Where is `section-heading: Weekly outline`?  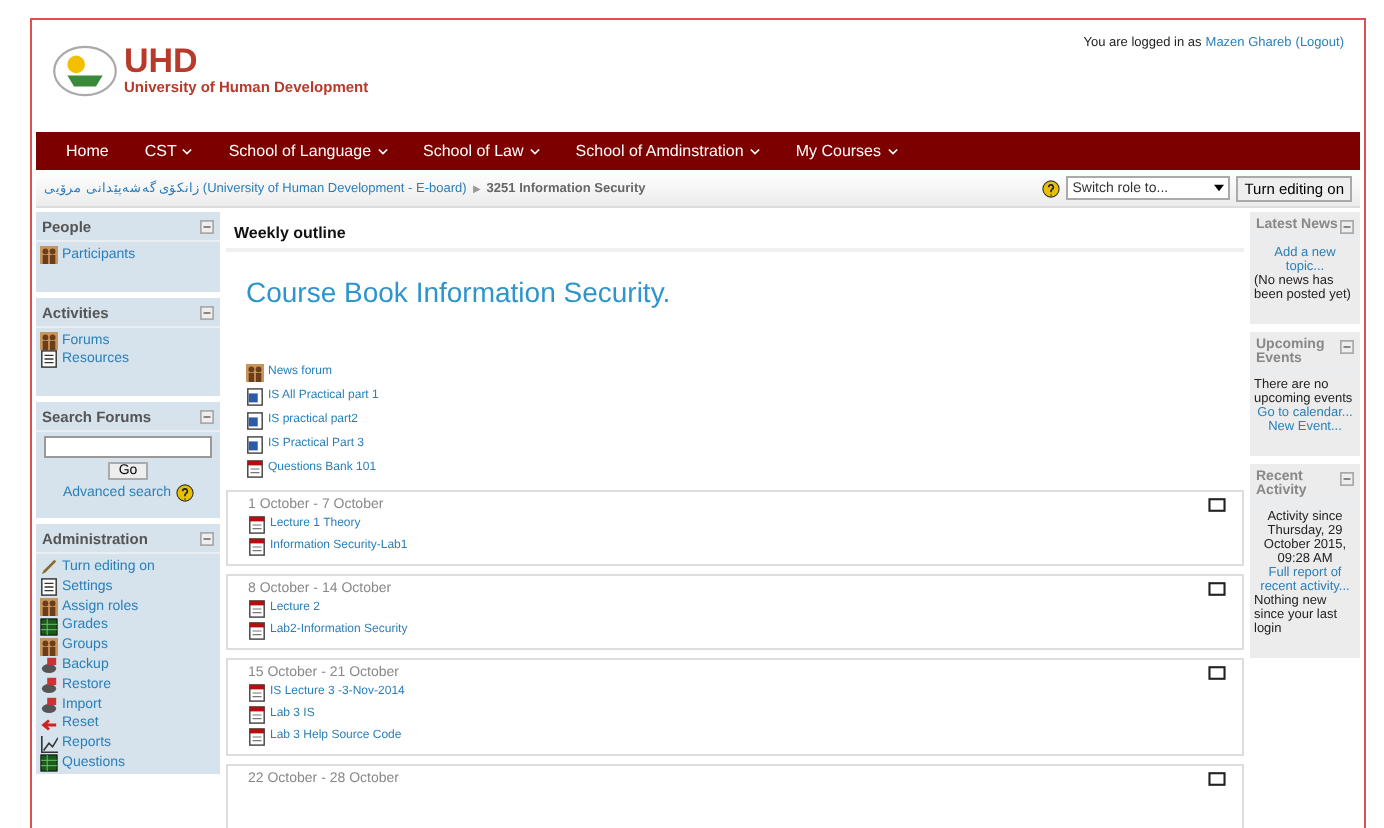 section-heading: Weekly outline is located at coordinates (735, 232).